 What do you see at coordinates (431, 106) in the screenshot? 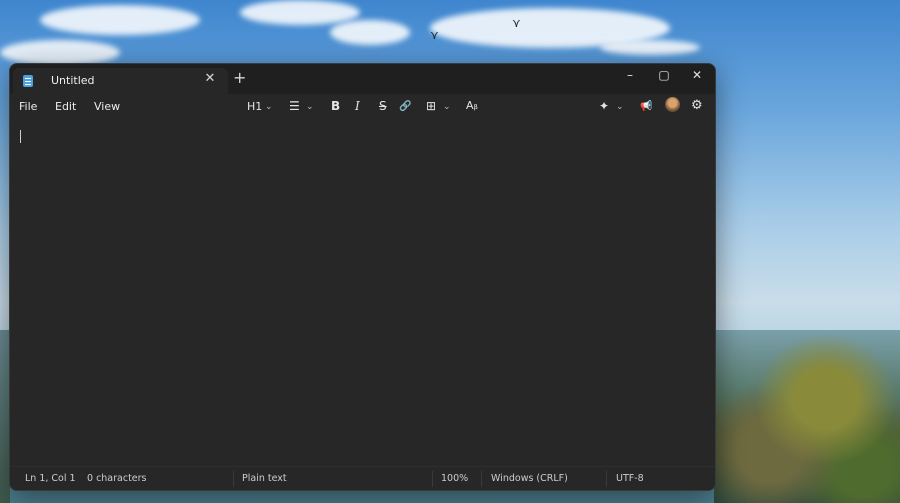
I see `table-icon: ⊞` at bounding box center [431, 106].